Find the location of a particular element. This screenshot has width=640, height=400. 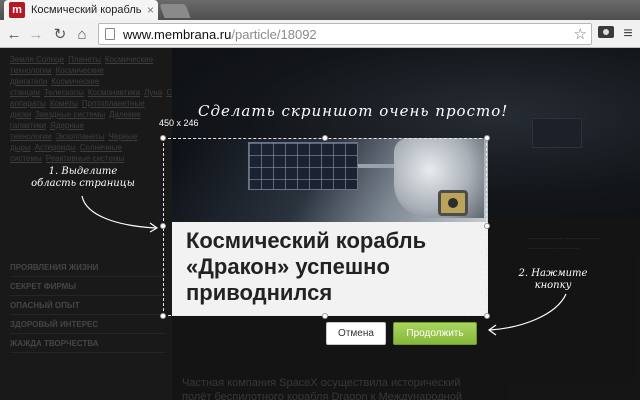

bookmark-star-icon: ☆ is located at coordinates (580, 34).